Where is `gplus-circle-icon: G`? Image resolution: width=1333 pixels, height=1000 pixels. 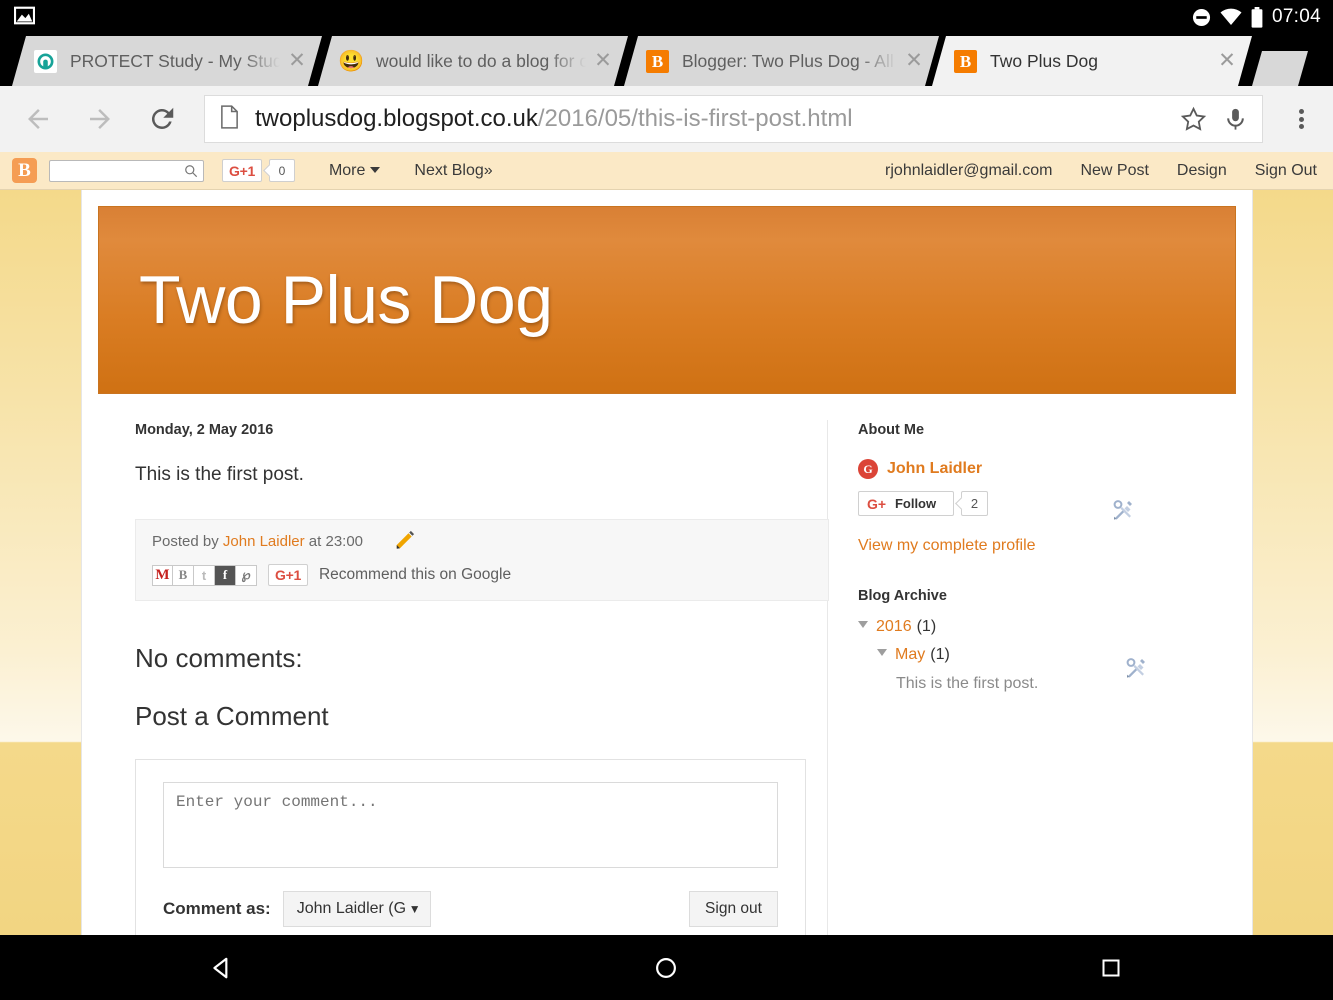
gplus-circle-icon: G is located at coordinates (868, 469).